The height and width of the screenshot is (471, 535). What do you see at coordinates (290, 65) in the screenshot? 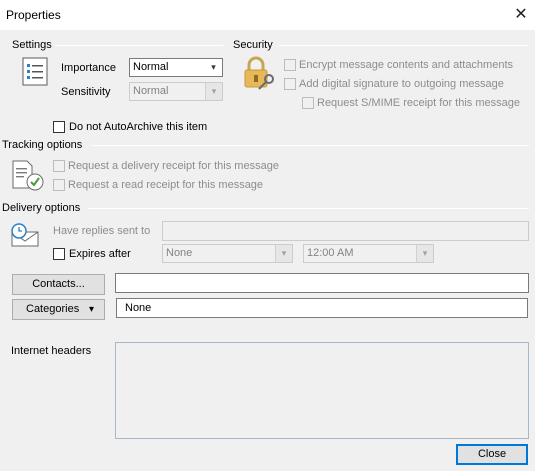
I see `encrypt-checkbox` at bounding box center [290, 65].